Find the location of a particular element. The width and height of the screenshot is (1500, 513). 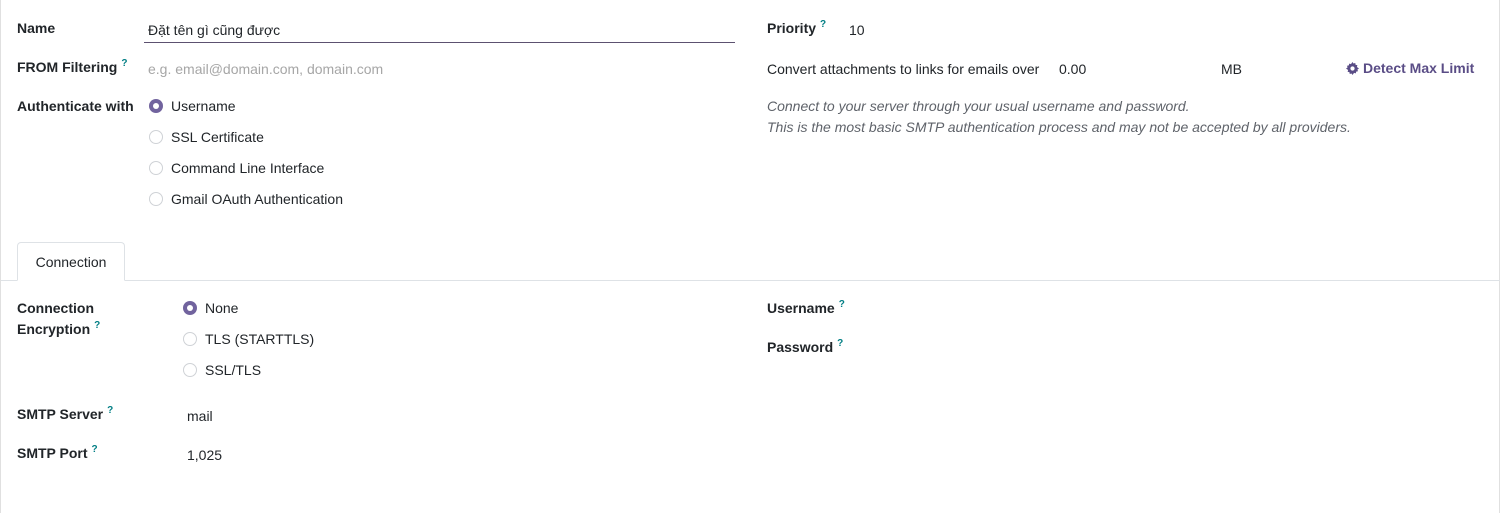

encryption-option-ssl-tls: SSL/TLS is located at coordinates (222, 370).